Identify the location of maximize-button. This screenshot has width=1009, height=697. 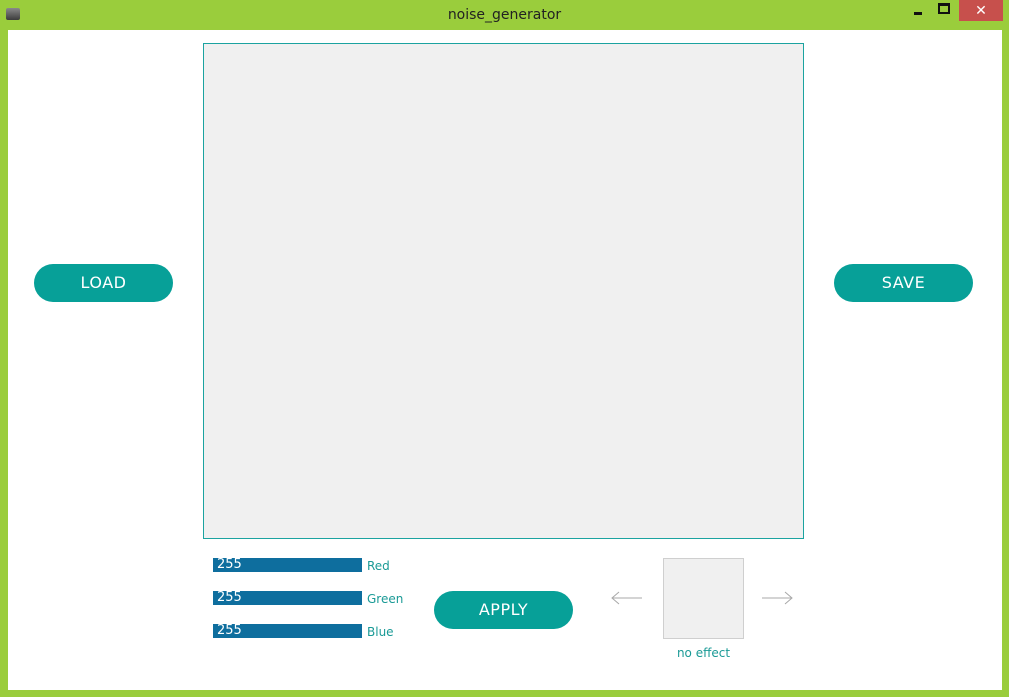
(944, 10).